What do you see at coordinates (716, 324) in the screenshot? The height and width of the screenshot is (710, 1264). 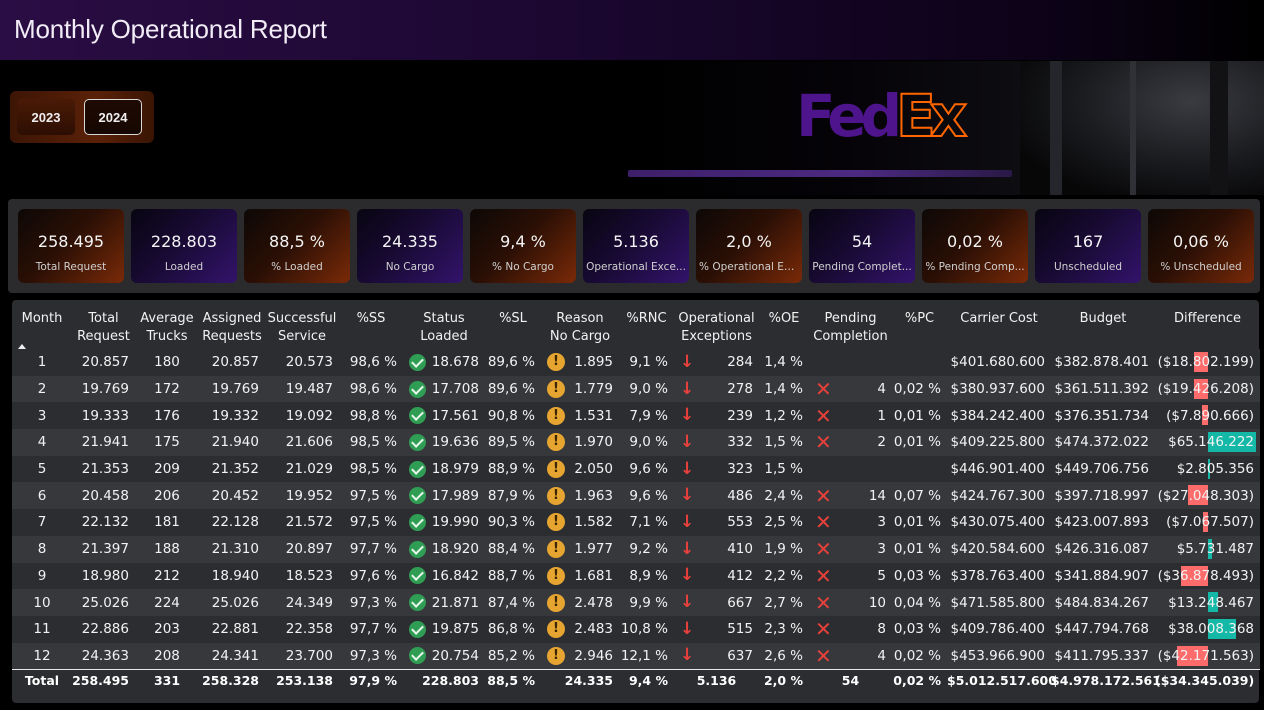 I see `column-header: Operational Exceptions` at bounding box center [716, 324].